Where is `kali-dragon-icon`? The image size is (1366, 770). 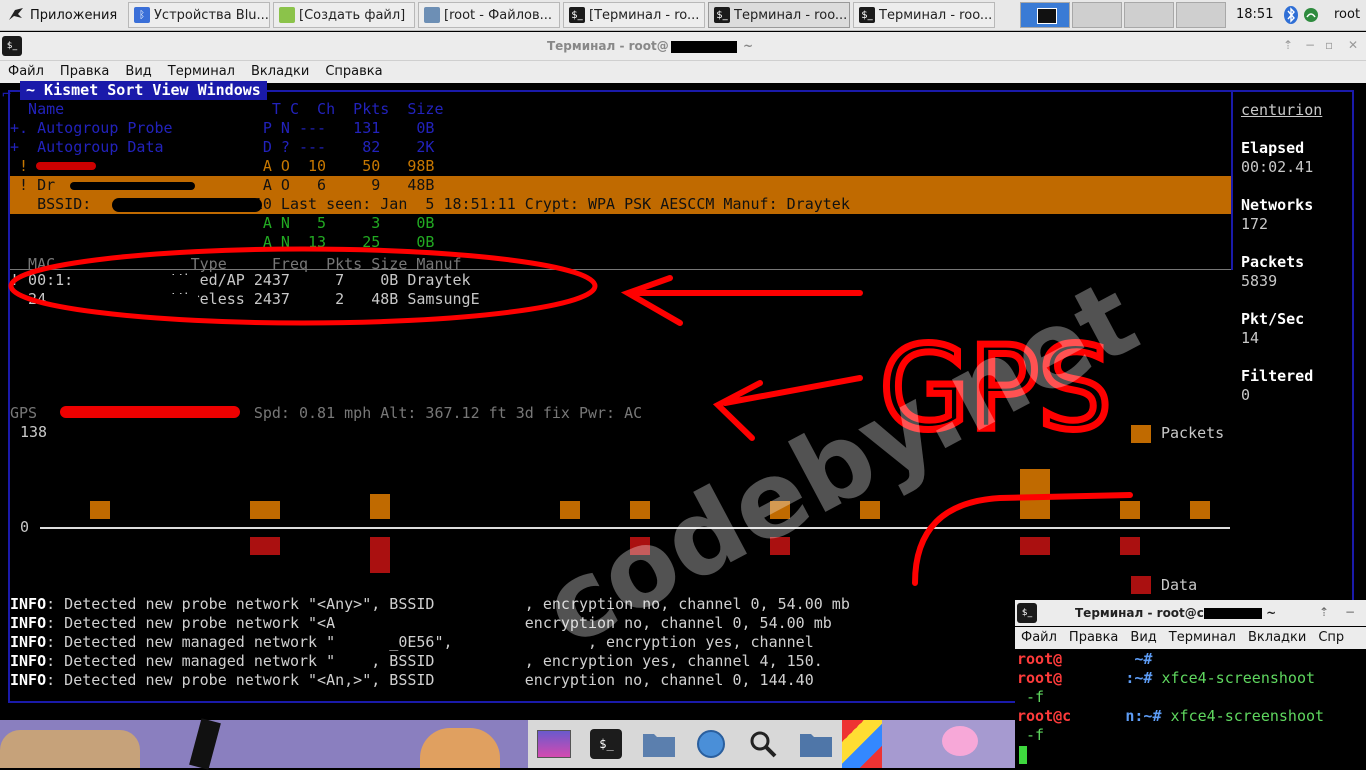
kali-dragon-icon is located at coordinates (16, 15).